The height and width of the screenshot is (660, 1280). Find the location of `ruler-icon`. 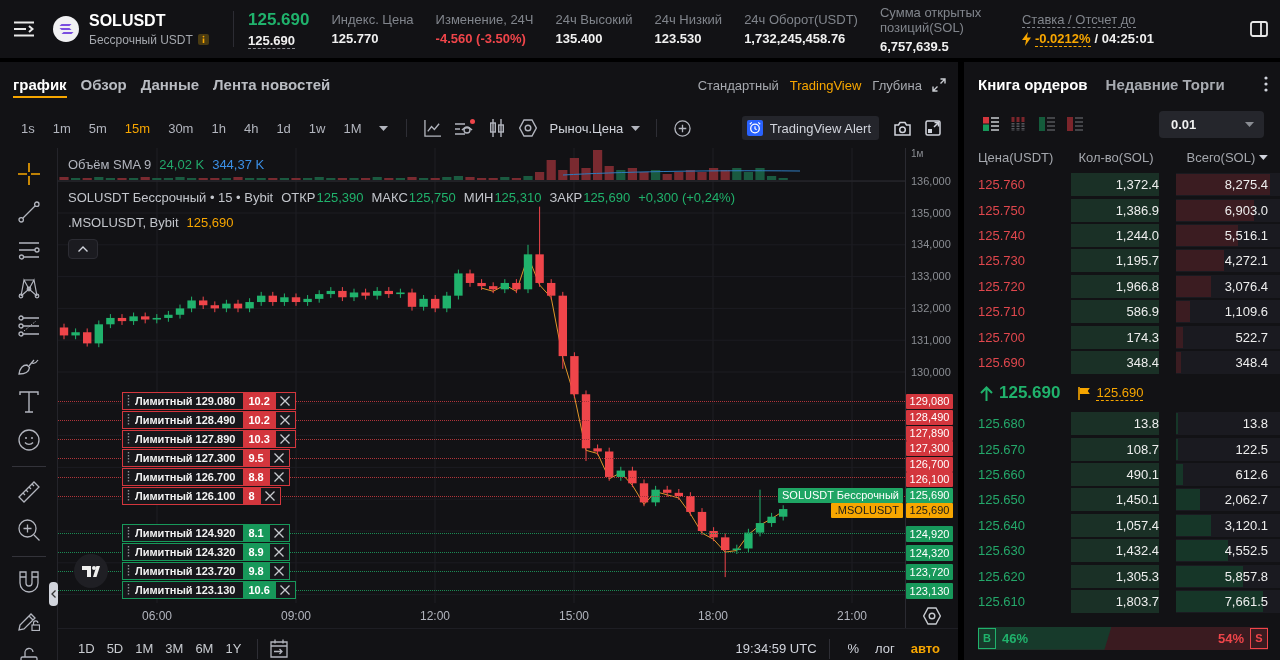

ruler-icon is located at coordinates (28, 492).